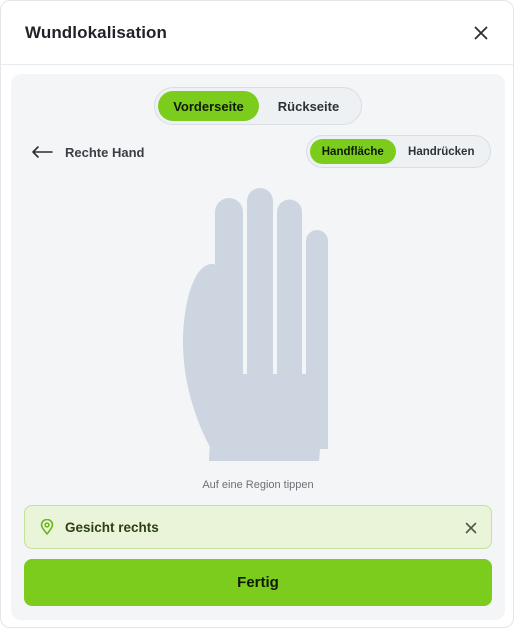  I want to click on hand-region-palm, so click(268, 417).